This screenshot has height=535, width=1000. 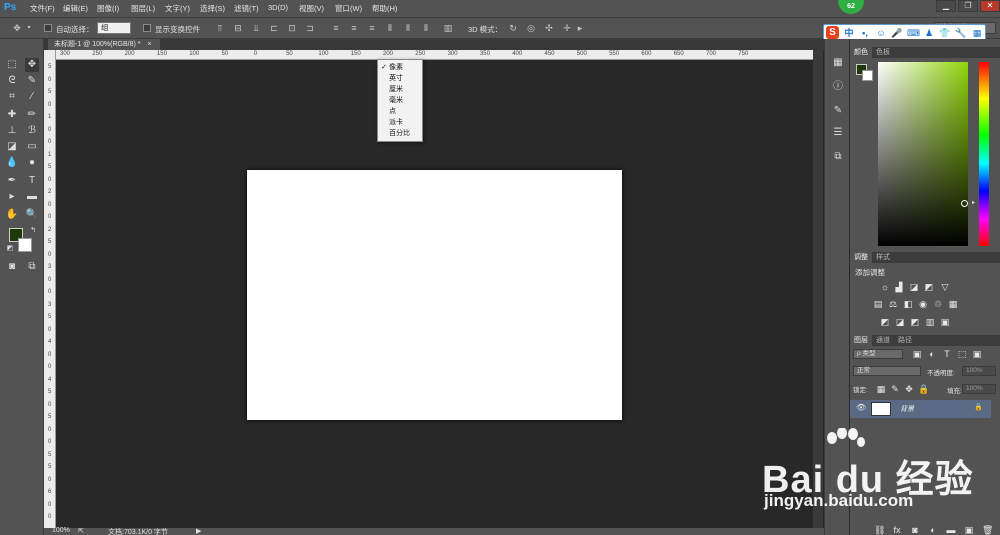 What do you see at coordinates (883, 257) in the screenshot?
I see `tab-styles: 样式` at bounding box center [883, 257].